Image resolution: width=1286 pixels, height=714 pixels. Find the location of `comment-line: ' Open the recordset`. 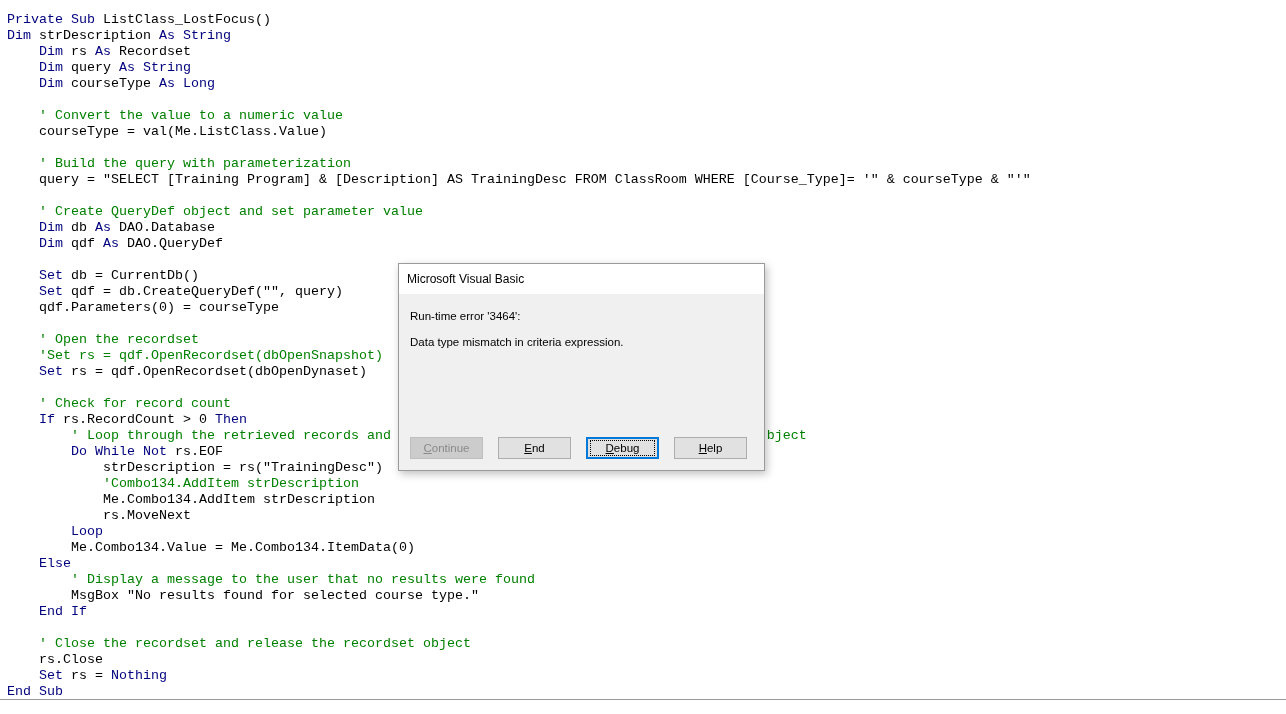

comment-line: ' Open the recordset is located at coordinates (118, 339).